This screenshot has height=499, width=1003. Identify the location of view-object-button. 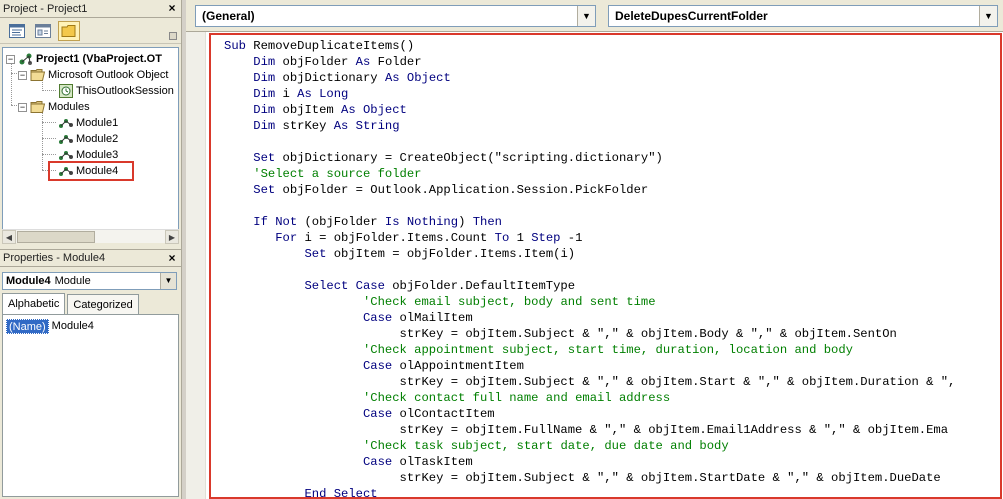
(43, 31).